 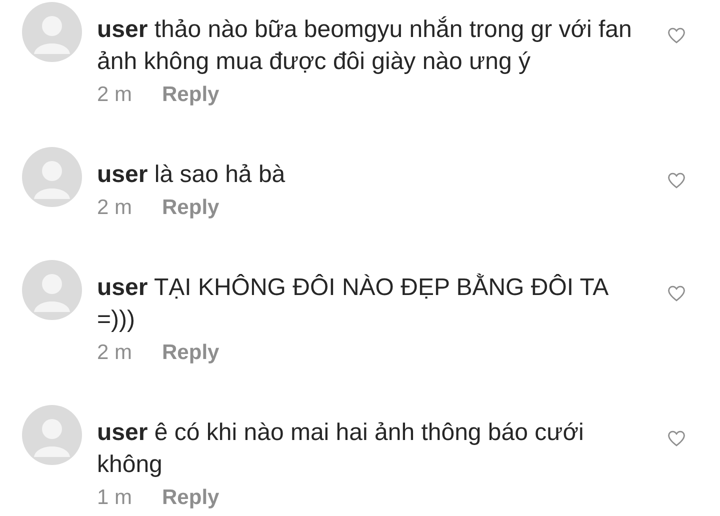 What do you see at coordinates (353, 303) in the screenshot?
I see `comment-text: user TẠI KHÔNG ĐÔI NÀO ĐẸP BẰNG ĐÔI TA =)))` at bounding box center [353, 303].